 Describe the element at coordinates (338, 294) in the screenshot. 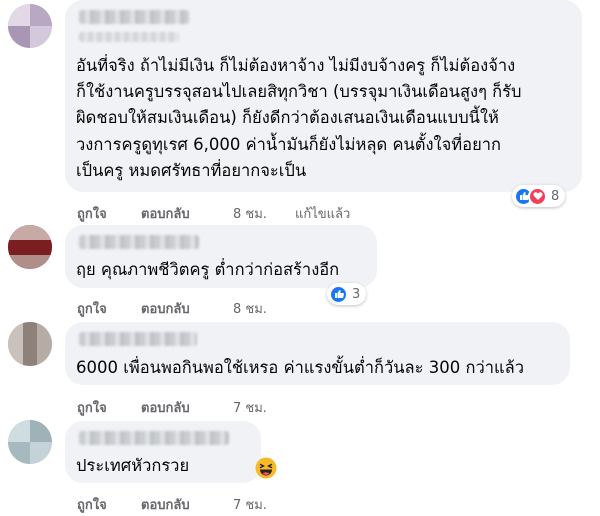

I see `like-icon` at that location.